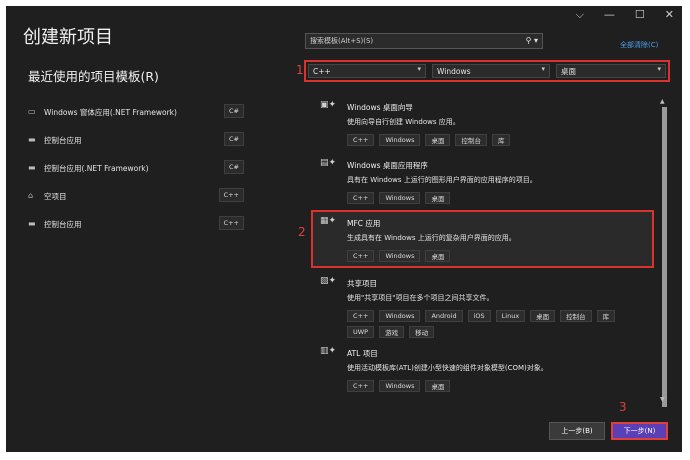 The width and height of the screenshot is (690, 460). What do you see at coordinates (362, 353) in the screenshot?
I see `template-name: ATL 项目` at bounding box center [362, 353].